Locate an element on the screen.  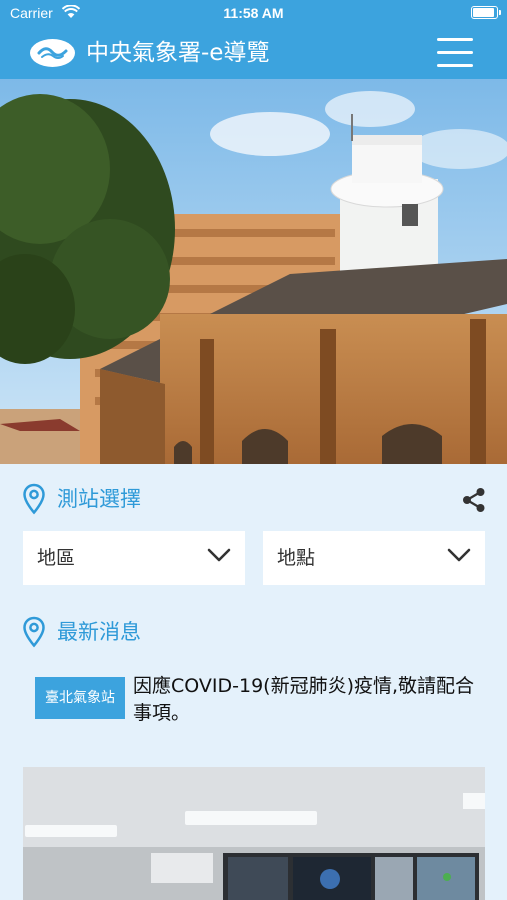
region-dropdown-label: 地區 is located at coordinates (56, 558).